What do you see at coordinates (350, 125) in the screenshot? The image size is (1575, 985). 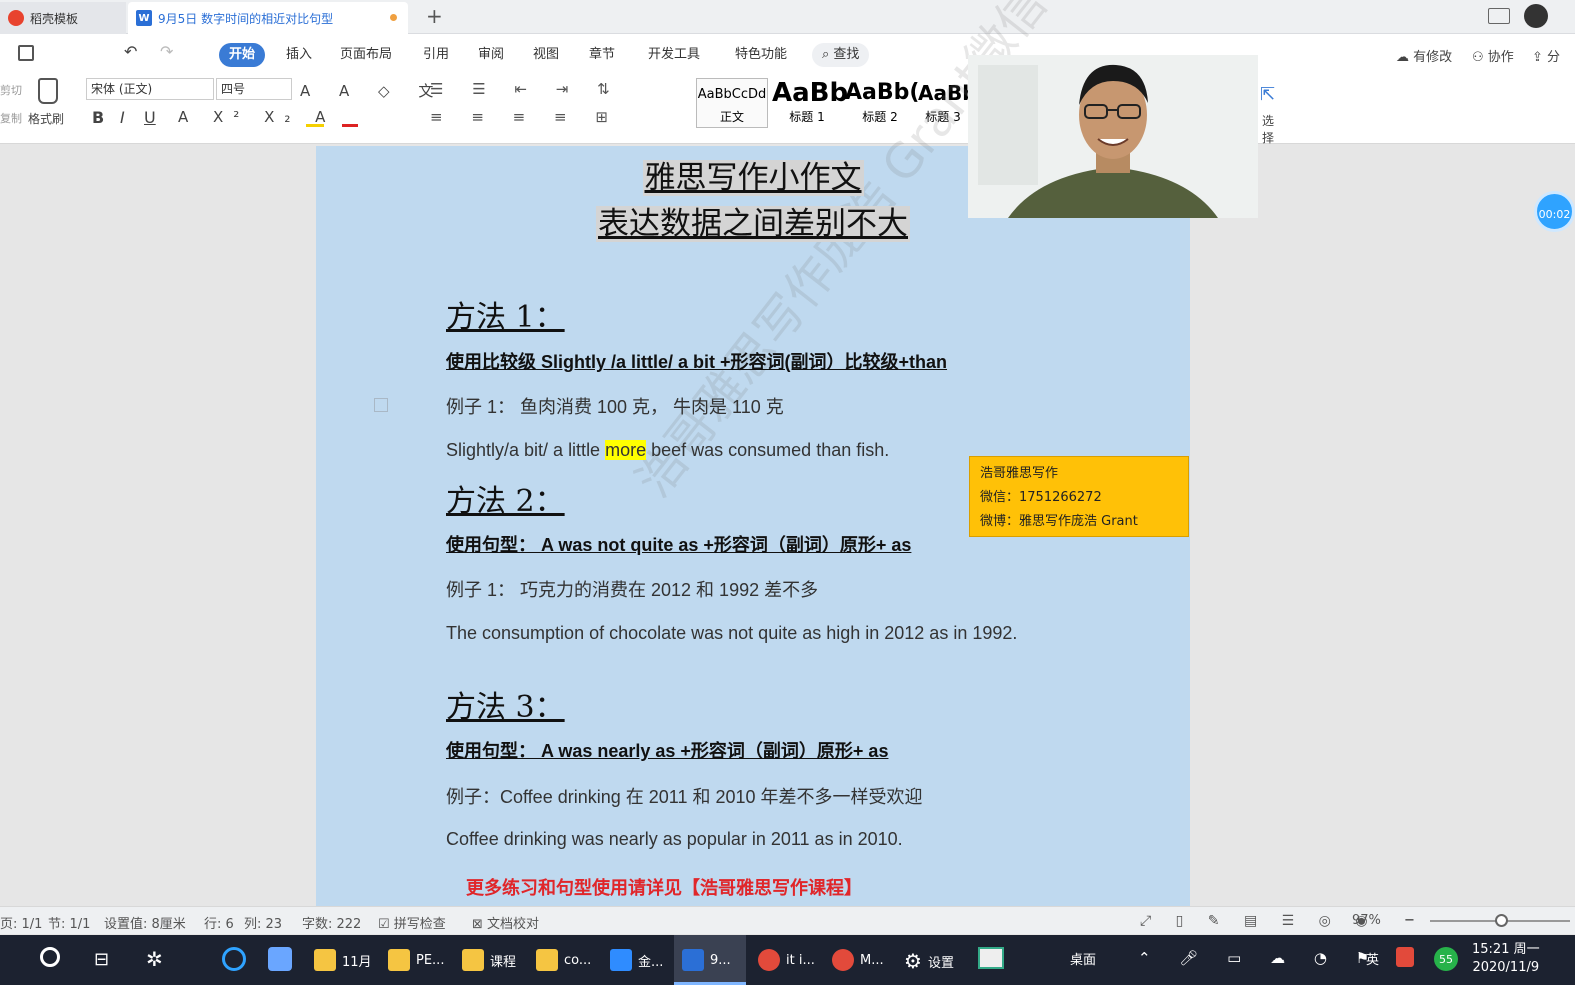 I see `font-color-icon` at bounding box center [350, 125].